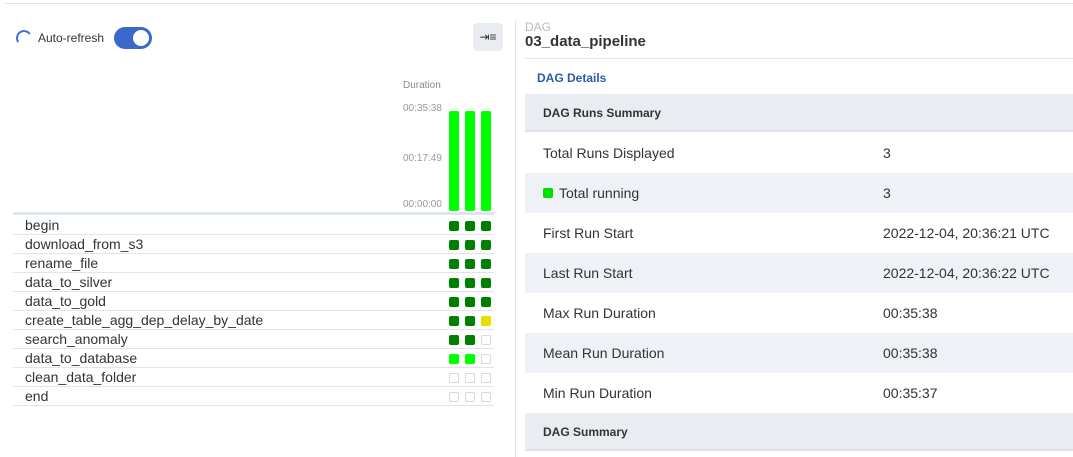  I want to click on dag-details-breadcrumb: DAG Details, so click(571, 78).